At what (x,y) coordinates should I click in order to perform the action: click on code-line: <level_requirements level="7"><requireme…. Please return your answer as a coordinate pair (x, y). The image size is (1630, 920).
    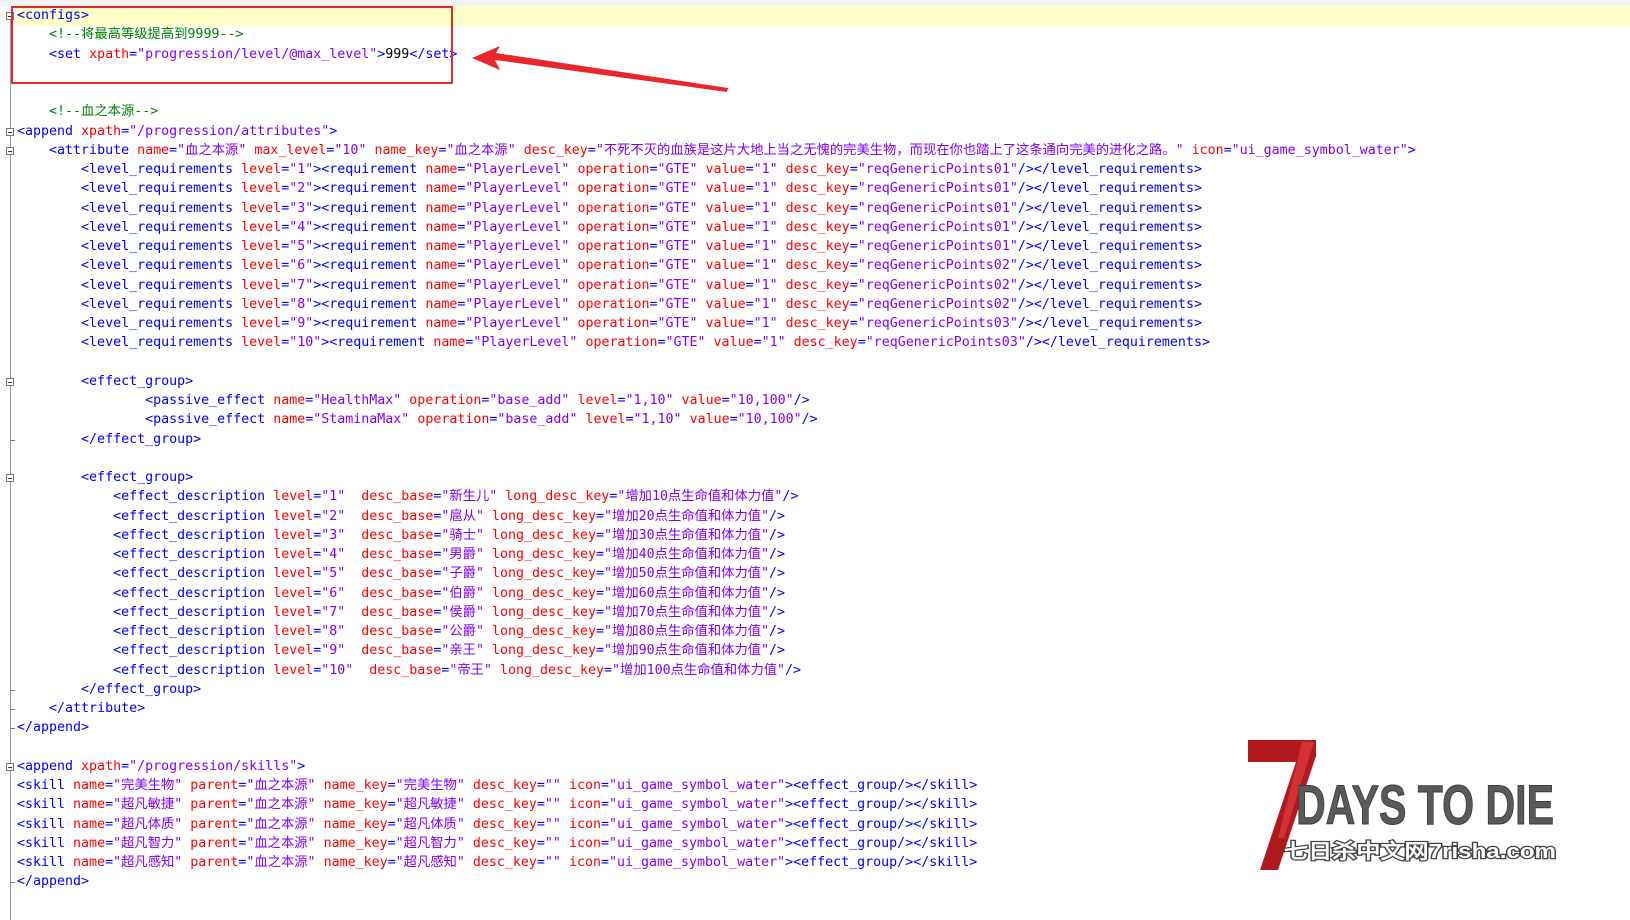
    Looking at the image, I should click on (609, 286).